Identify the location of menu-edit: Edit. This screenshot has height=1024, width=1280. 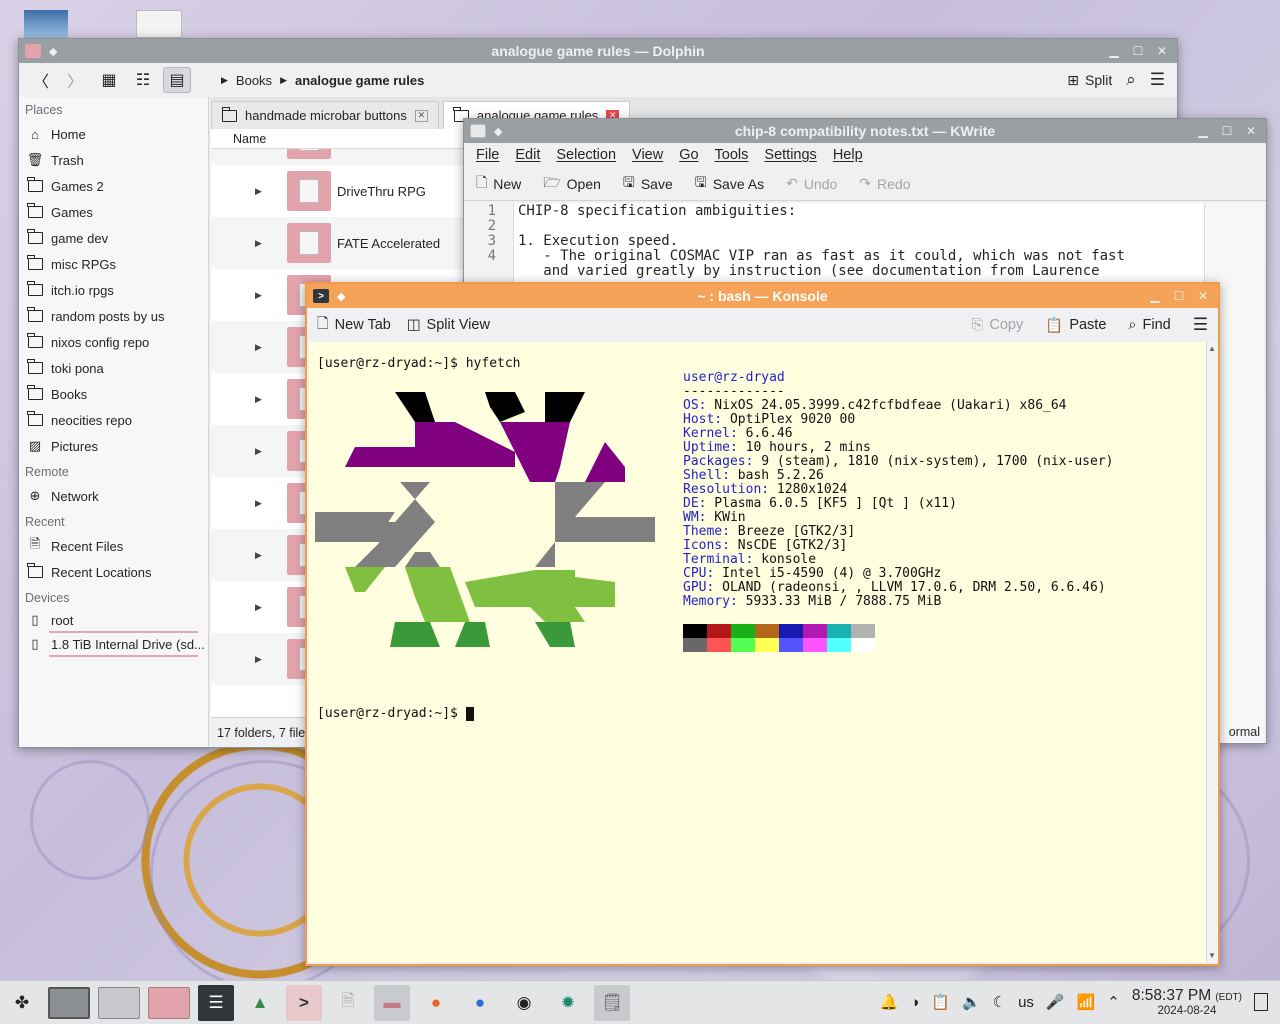
(527, 155).